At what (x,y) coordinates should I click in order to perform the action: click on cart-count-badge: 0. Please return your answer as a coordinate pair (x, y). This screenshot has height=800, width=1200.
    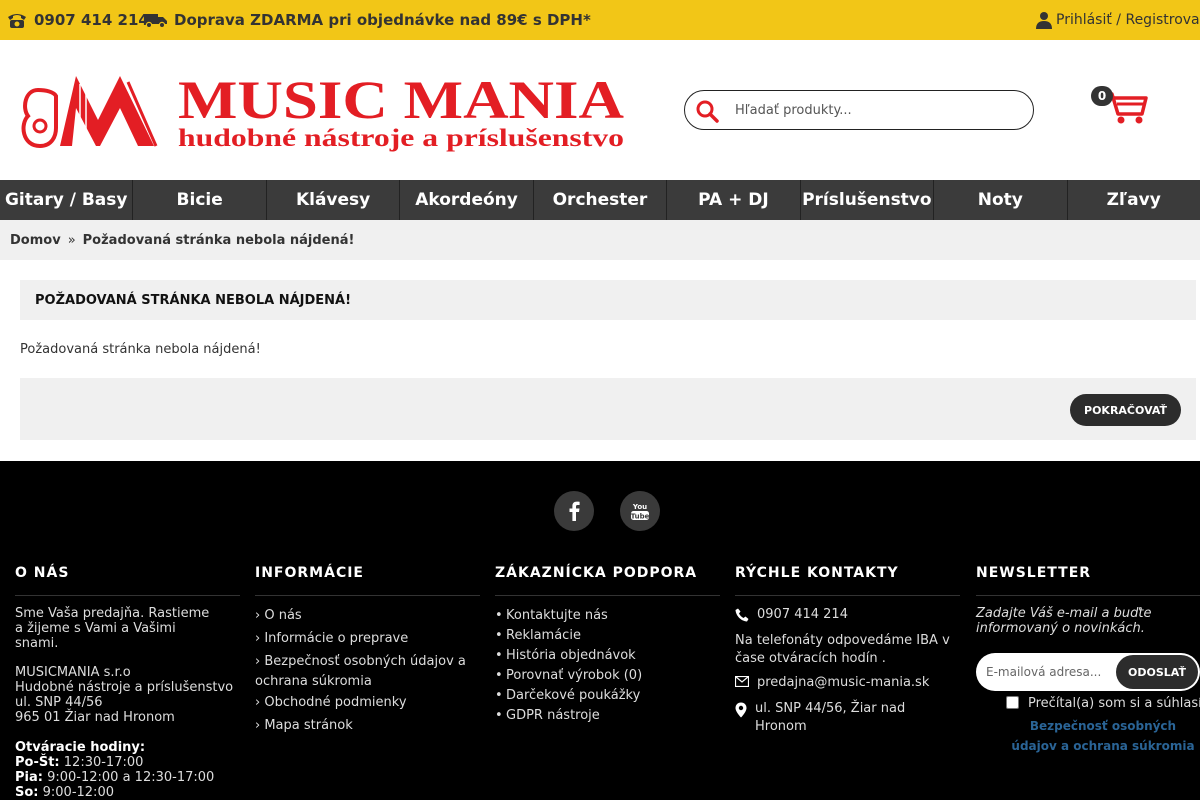
    Looking at the image, I should click on (1102, 96).